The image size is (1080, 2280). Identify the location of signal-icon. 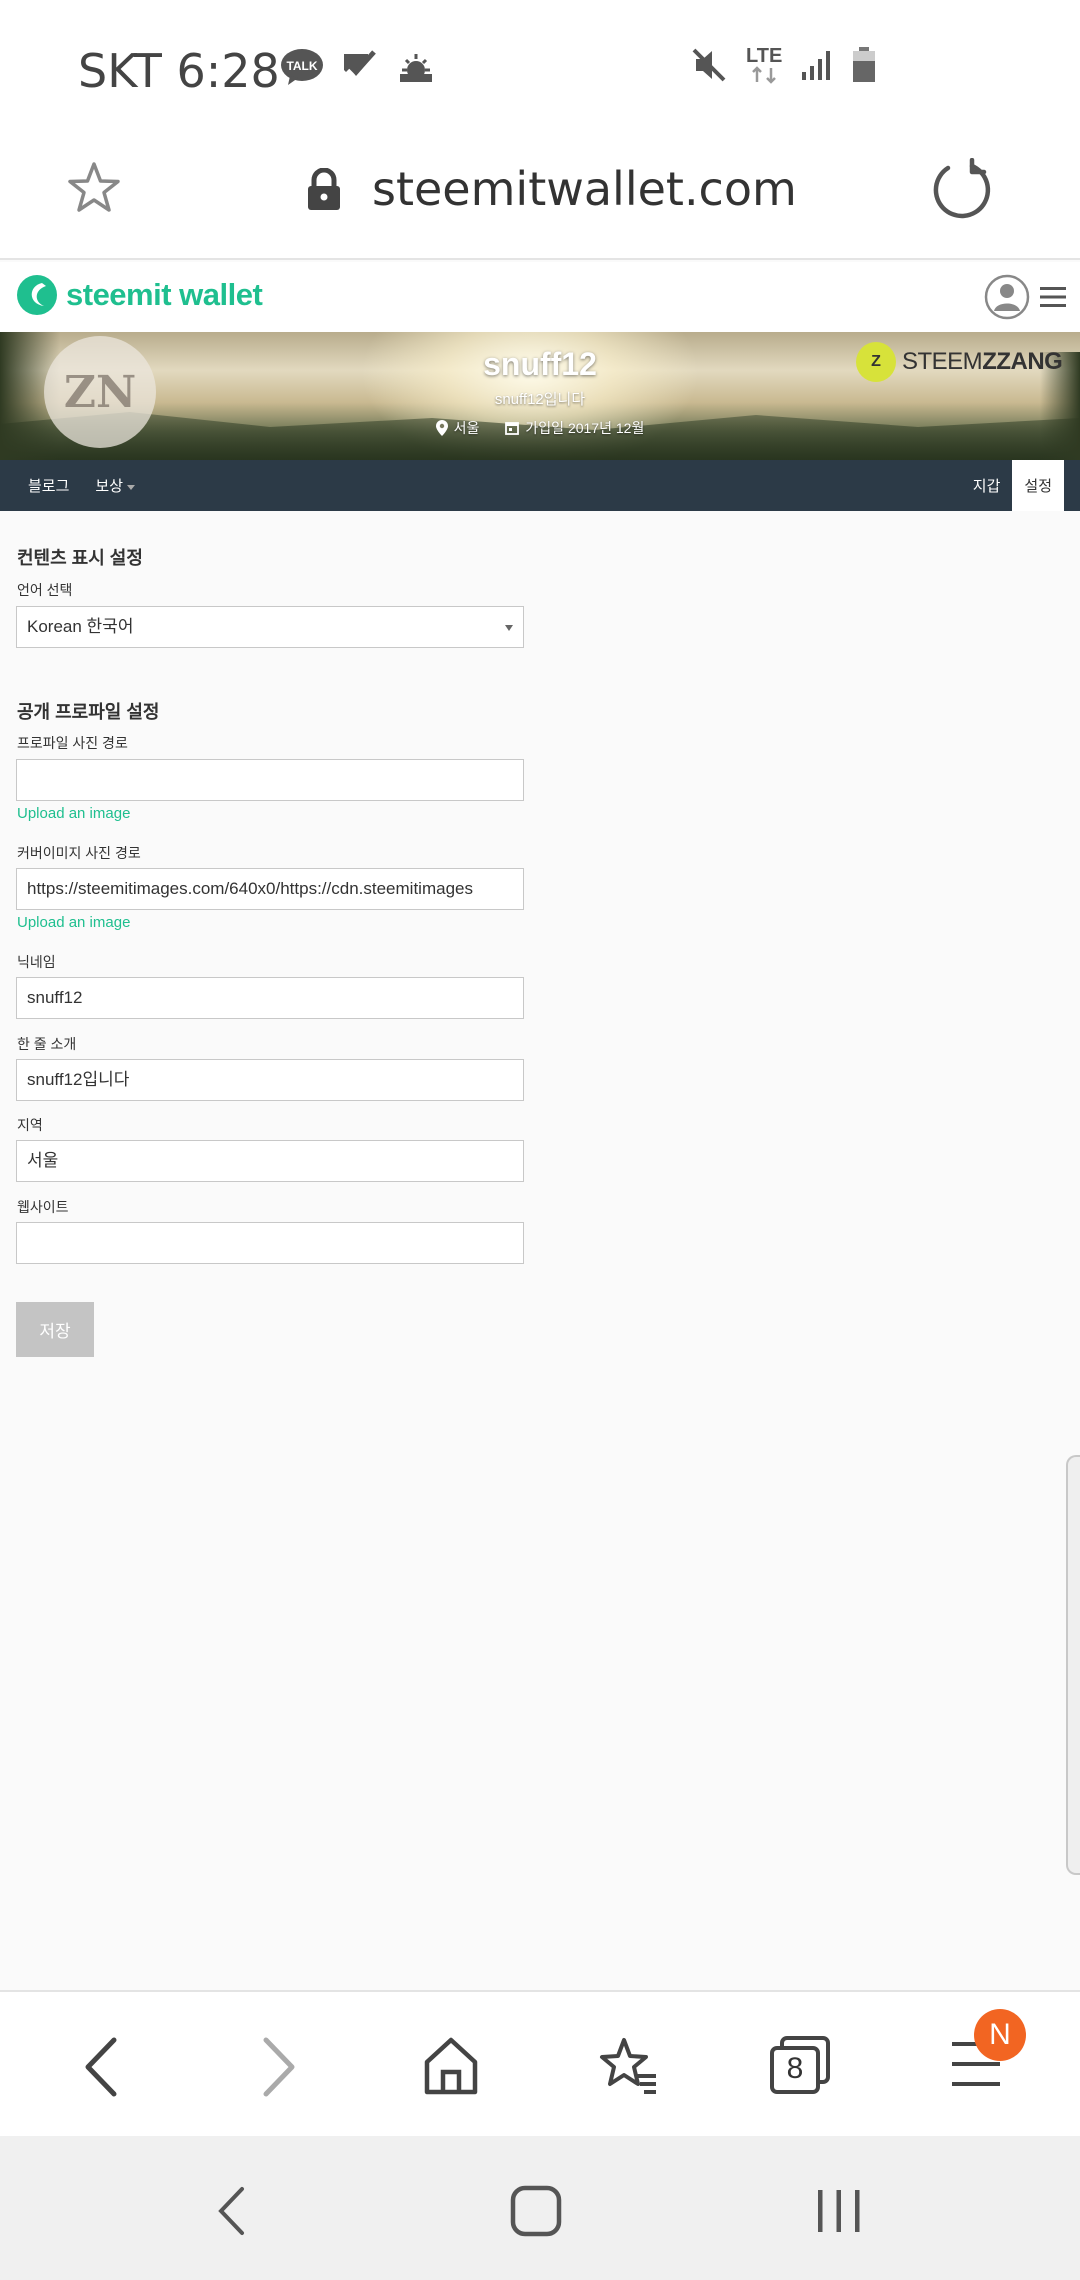
(816, 65).